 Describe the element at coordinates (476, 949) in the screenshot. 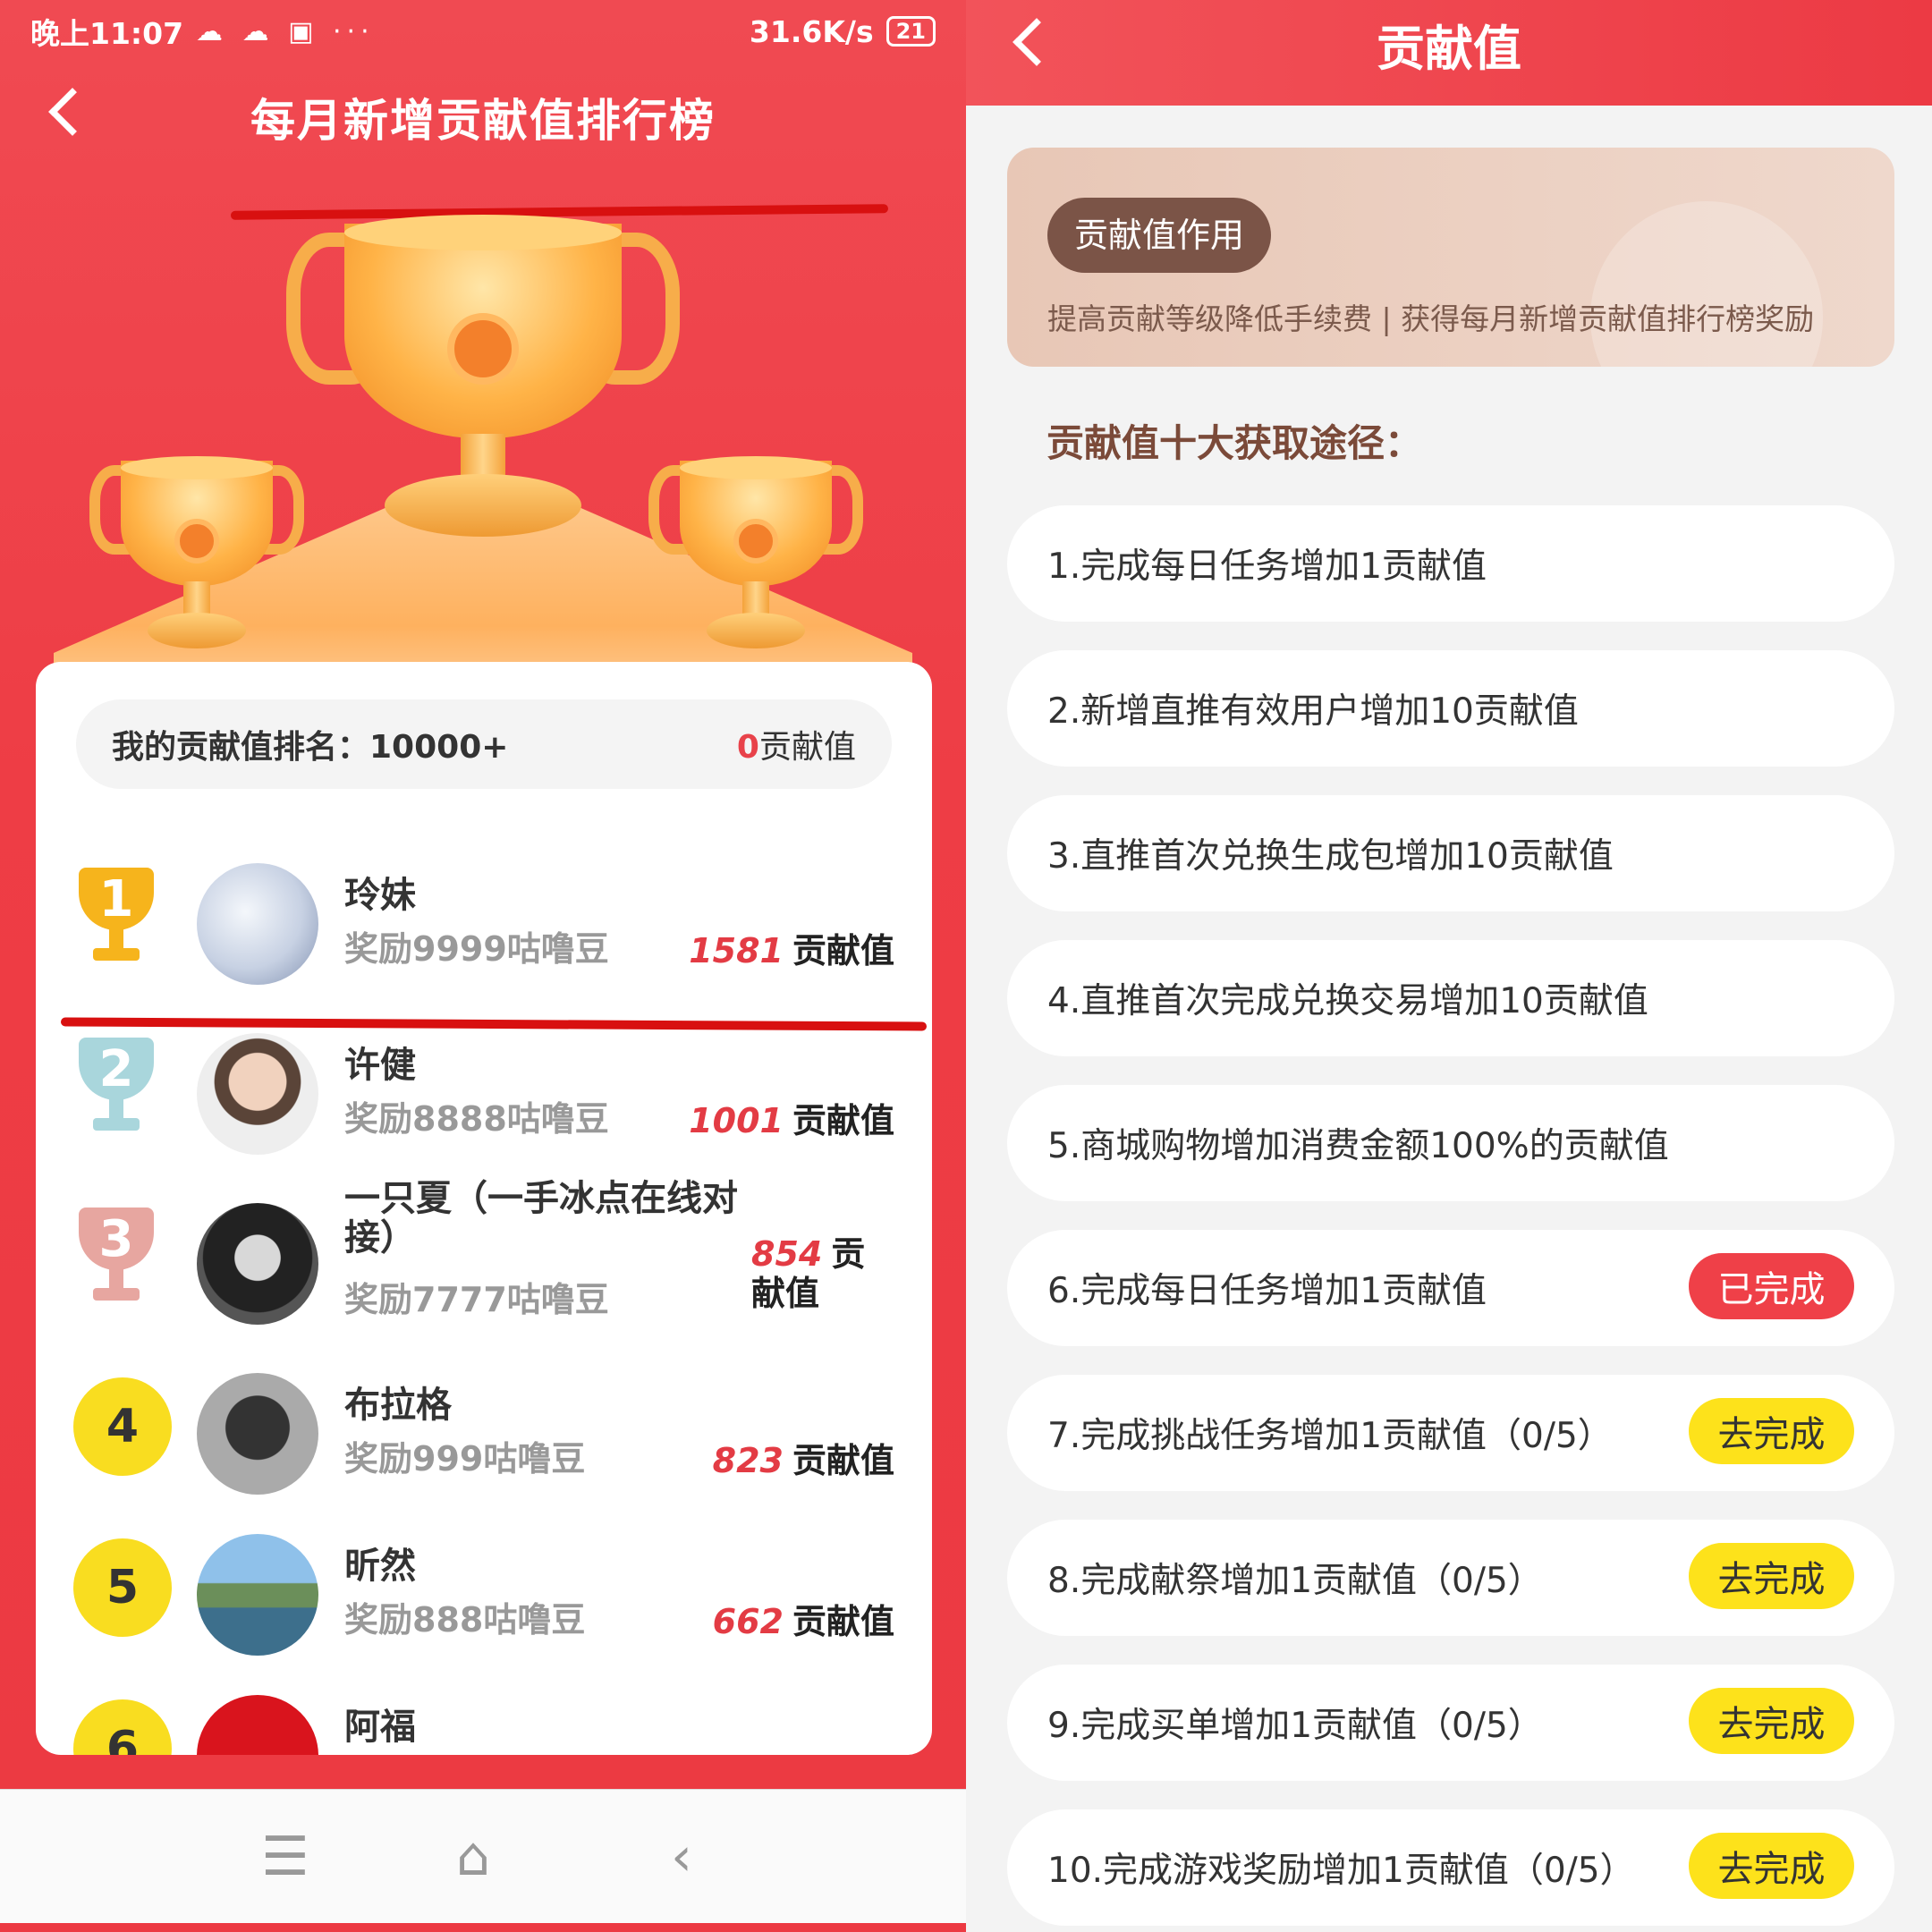

I see `reward-text: 奖励9999咕噜豆` at that location.